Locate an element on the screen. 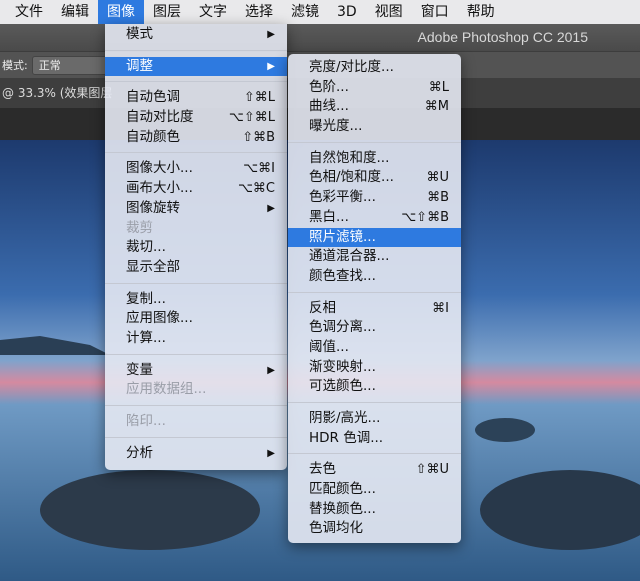  menu-item-label: 自动对比度 is located at coordinates (160, 117).